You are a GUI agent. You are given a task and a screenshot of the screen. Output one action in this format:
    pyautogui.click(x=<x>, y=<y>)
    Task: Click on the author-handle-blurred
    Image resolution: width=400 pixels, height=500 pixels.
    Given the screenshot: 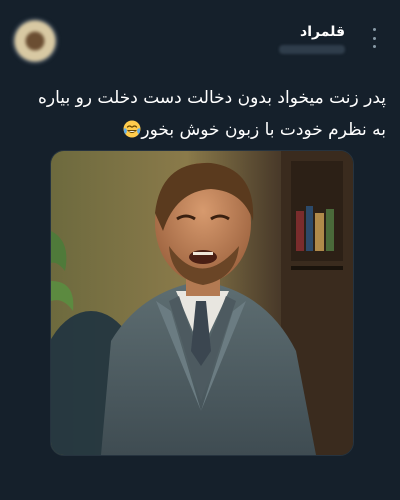 What is the action you would take?
    pyautogui.click(x=312, y=49)
    